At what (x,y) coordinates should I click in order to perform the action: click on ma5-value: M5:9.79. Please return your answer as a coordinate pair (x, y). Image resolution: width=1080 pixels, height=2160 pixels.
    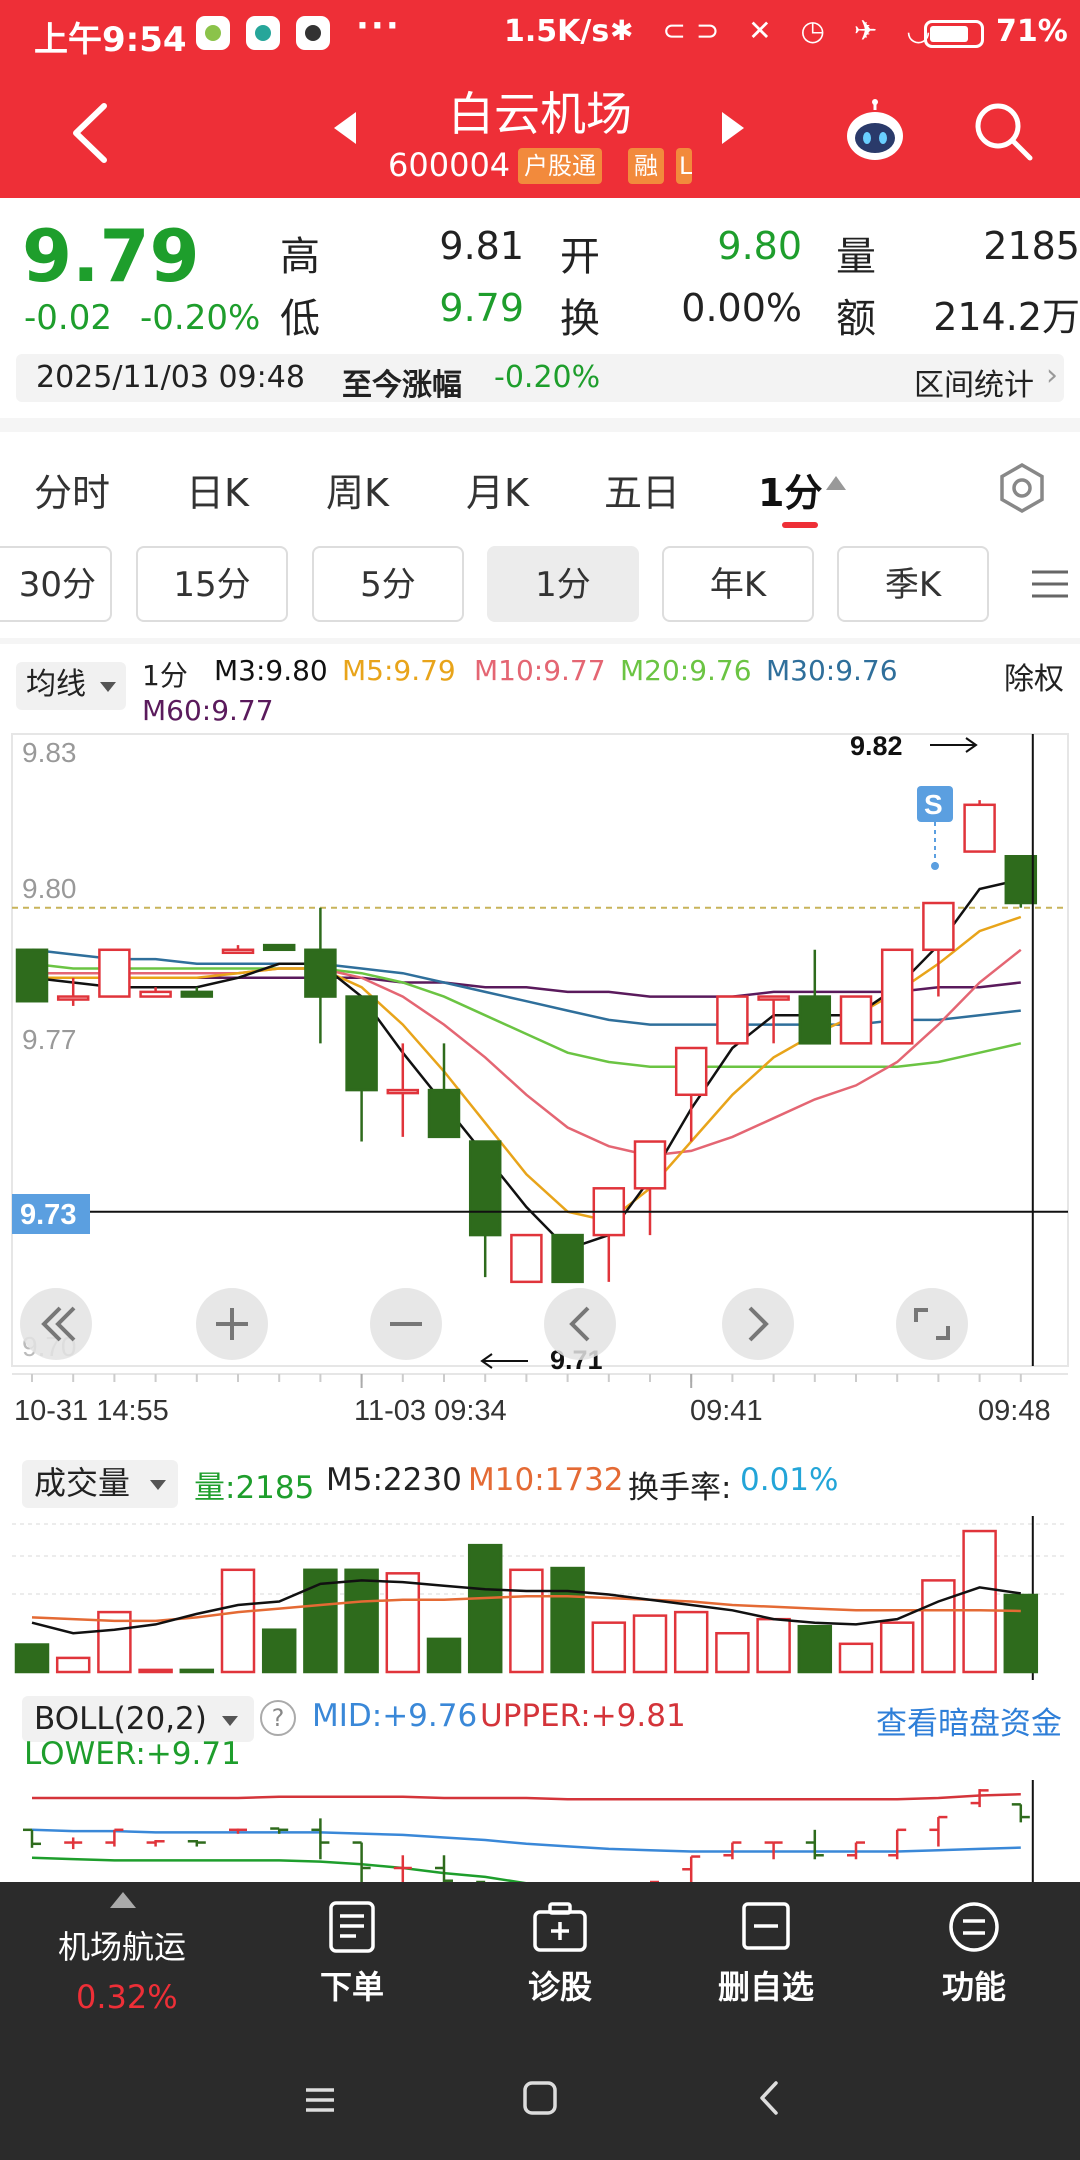
    Looking at the image, I should click on (399, 670).